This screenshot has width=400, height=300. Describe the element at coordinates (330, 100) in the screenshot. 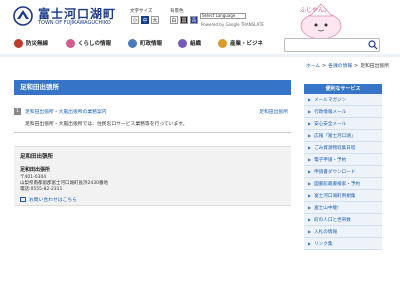

I see `sidebar-item-label: メールマガジン` at that location.